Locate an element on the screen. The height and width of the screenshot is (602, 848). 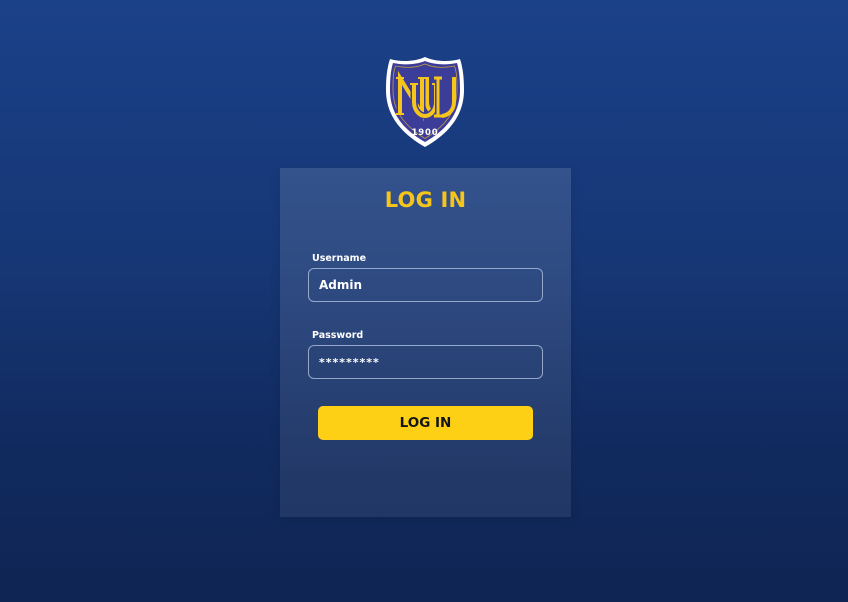
university-logo: 1900 is located at coordinates (425, 102).